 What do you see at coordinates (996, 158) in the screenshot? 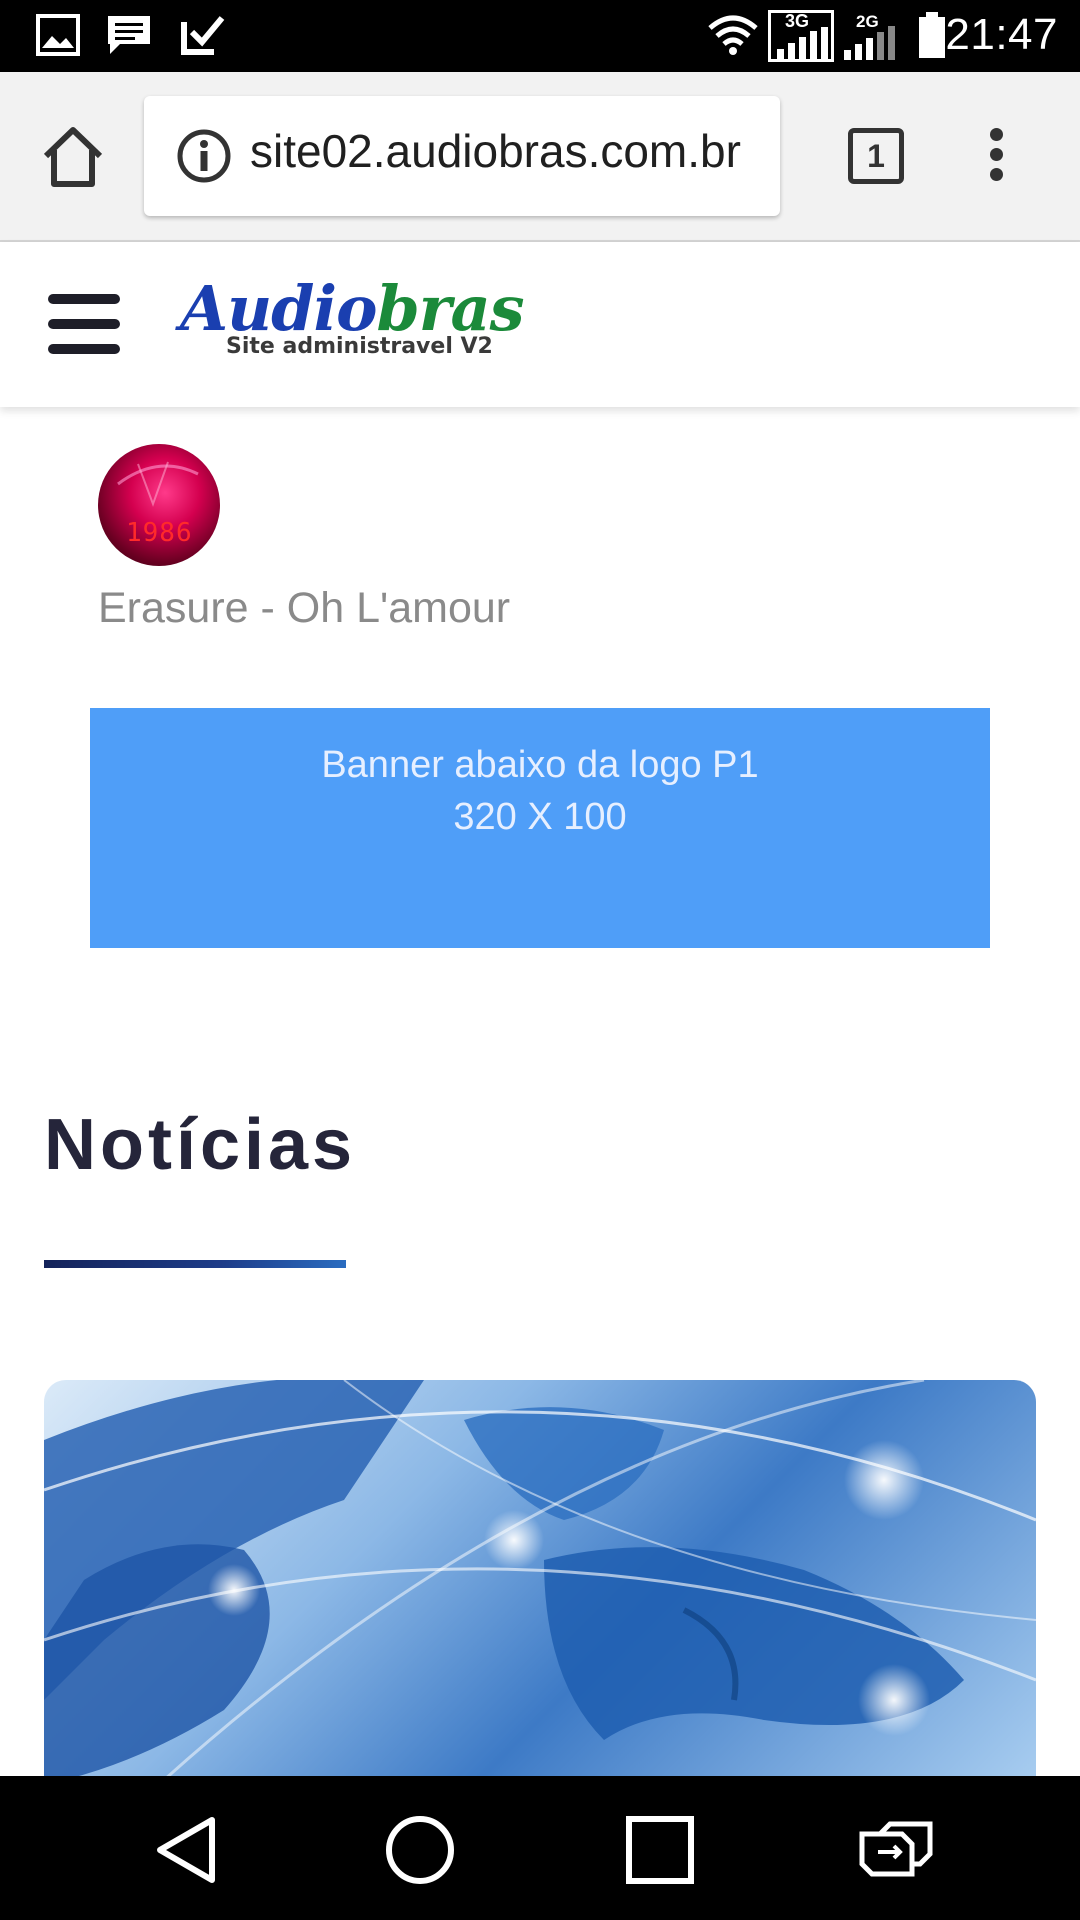
I see `overflow-menu-icon` at bounding box center [996, 158].